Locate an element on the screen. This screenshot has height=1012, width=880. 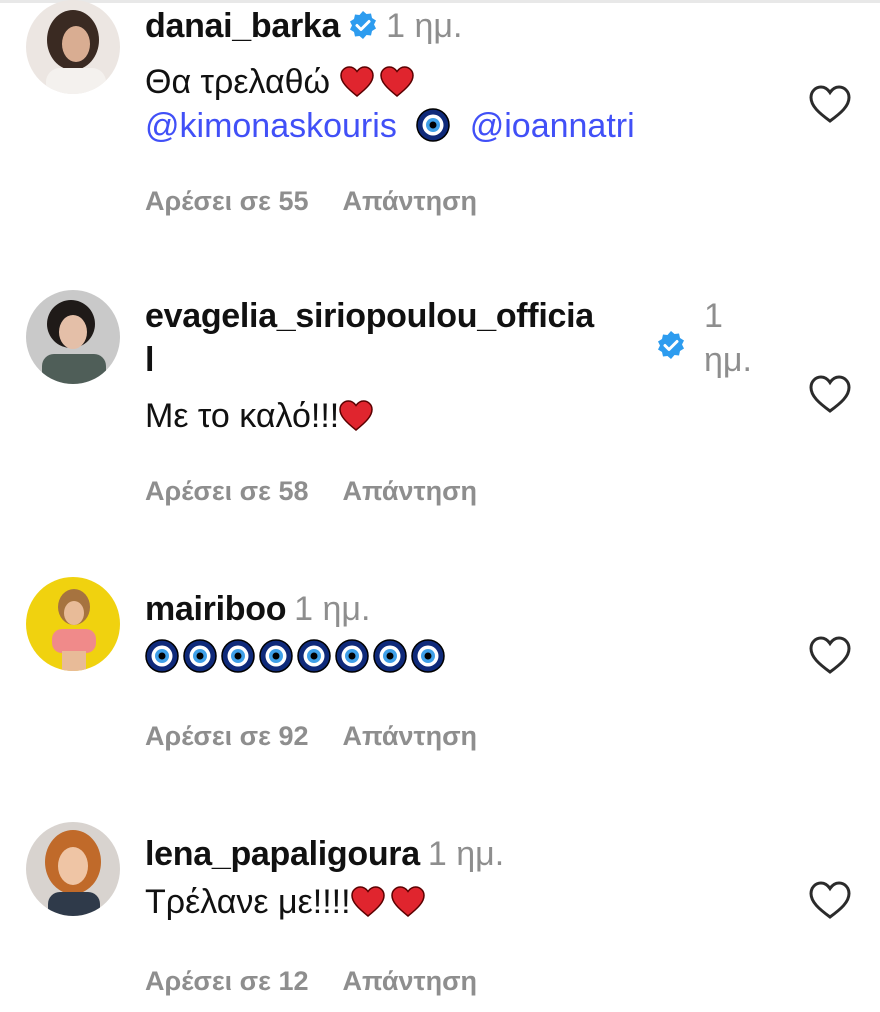
top-divider is located at coordinates (440, 1).